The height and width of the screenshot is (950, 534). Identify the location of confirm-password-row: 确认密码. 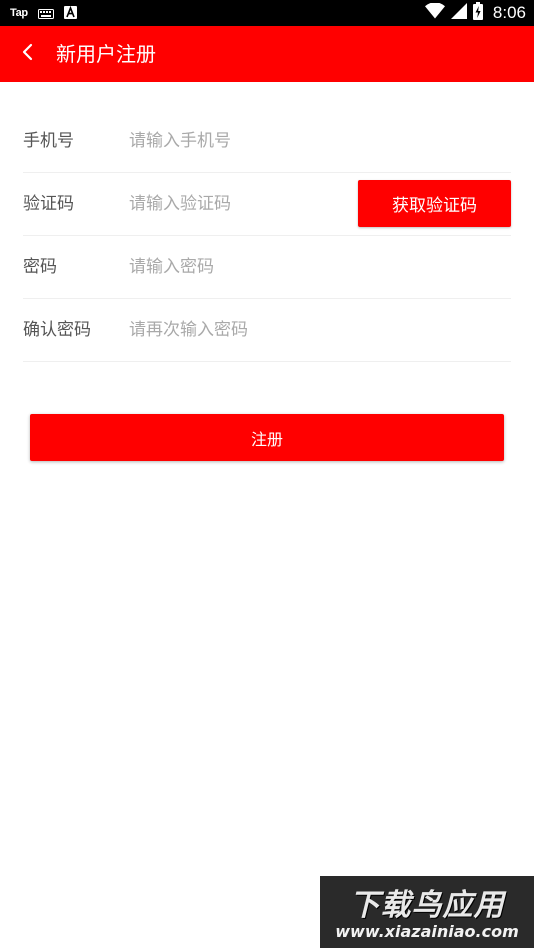
(267, 330).